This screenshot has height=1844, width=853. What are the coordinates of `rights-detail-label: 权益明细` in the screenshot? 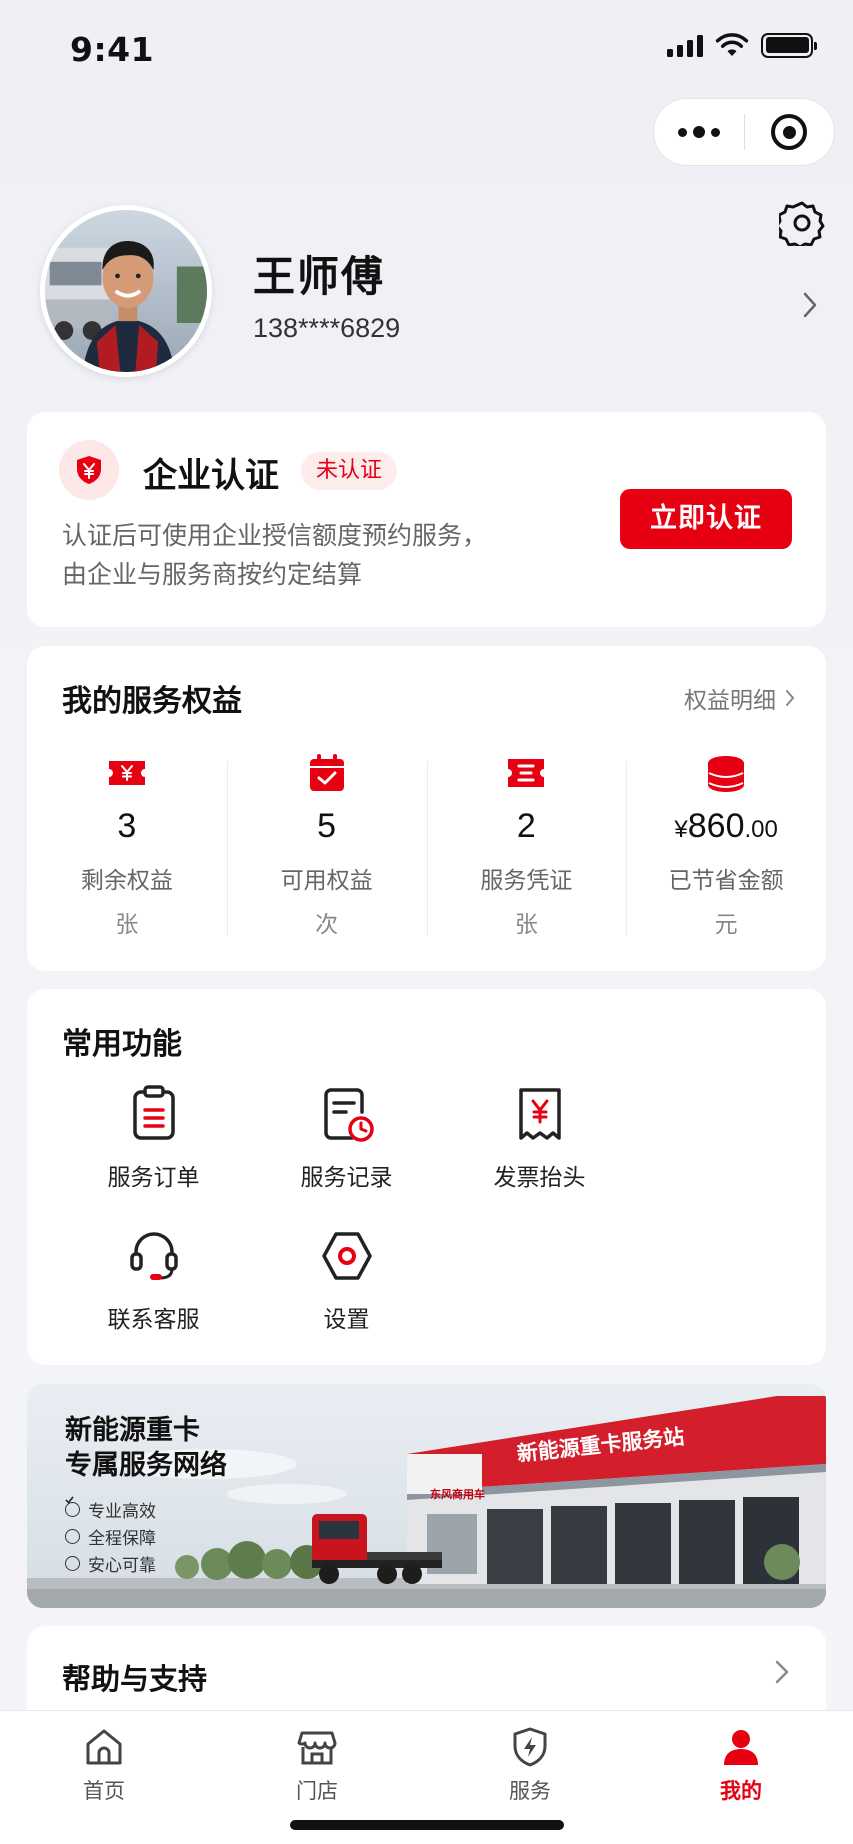 It's located at (730, 701).